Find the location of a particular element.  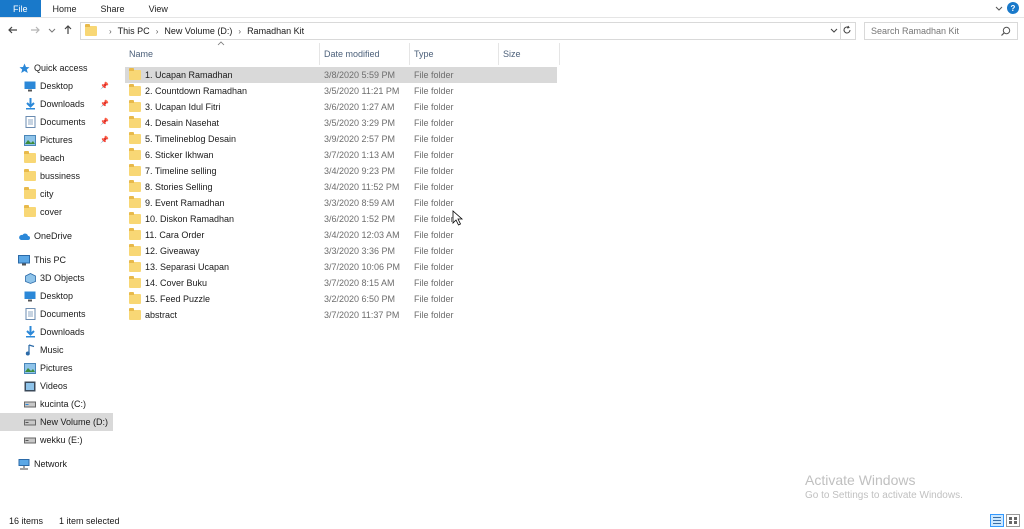

file-name-text: 4. Desain Nasehat is located at coordinates (182, 123).